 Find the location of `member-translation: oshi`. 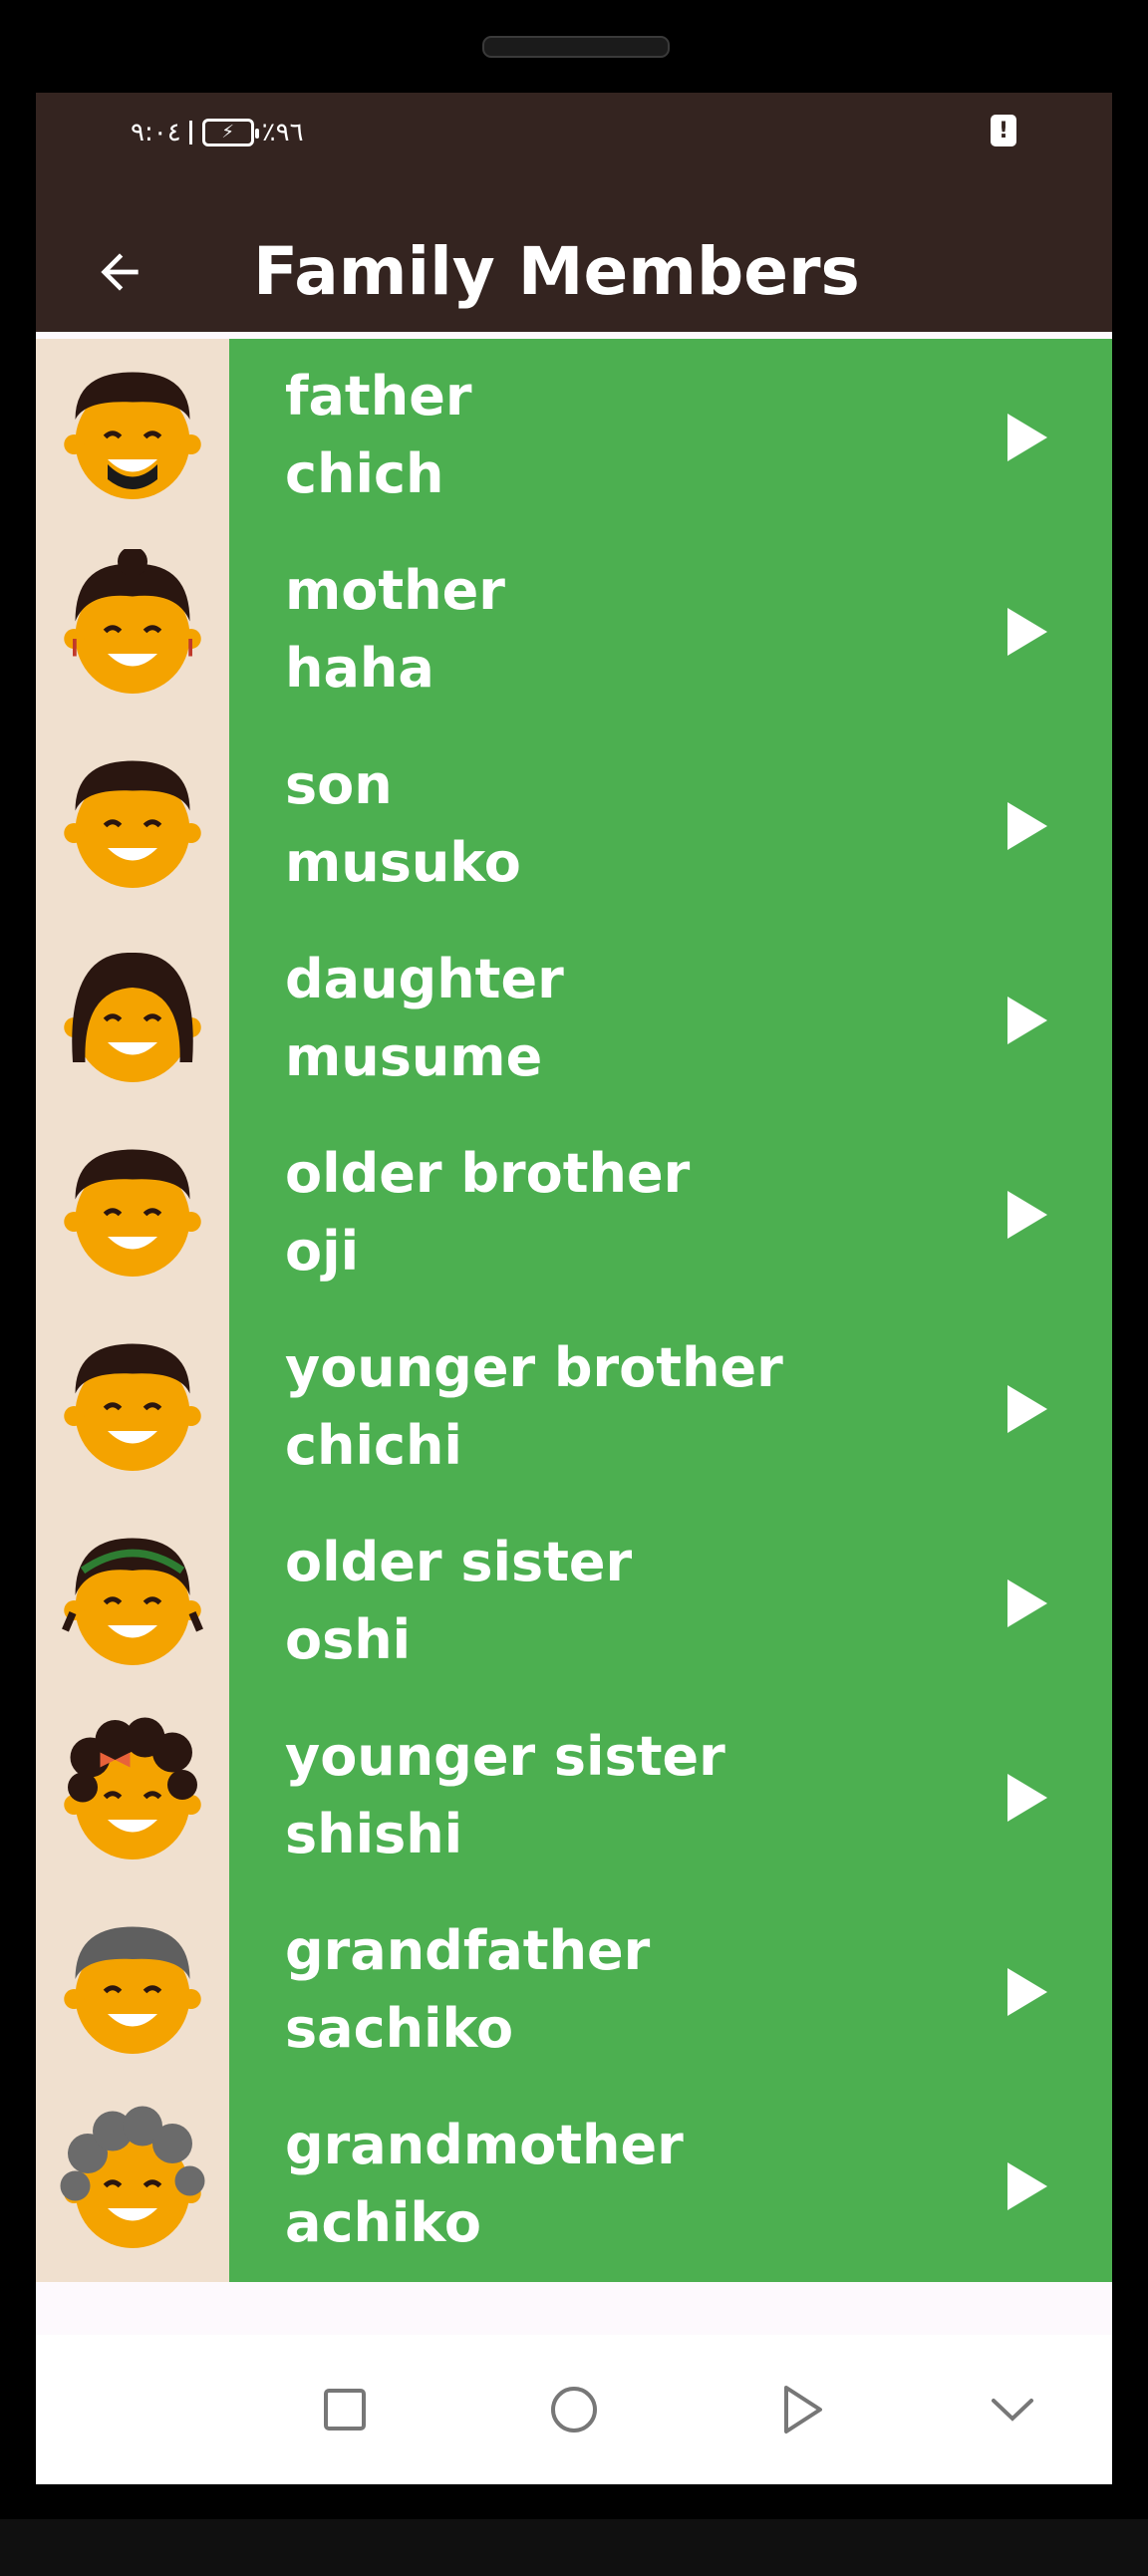

member-translation: oshi is located at coordinates (348, 1639).